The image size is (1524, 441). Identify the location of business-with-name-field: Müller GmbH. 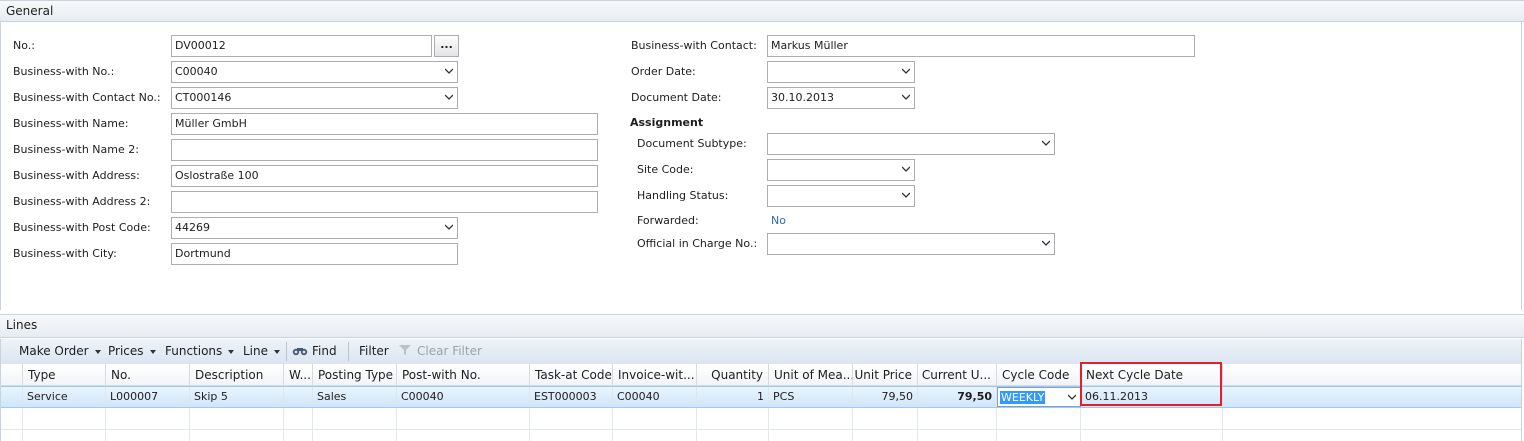
(384, 124).